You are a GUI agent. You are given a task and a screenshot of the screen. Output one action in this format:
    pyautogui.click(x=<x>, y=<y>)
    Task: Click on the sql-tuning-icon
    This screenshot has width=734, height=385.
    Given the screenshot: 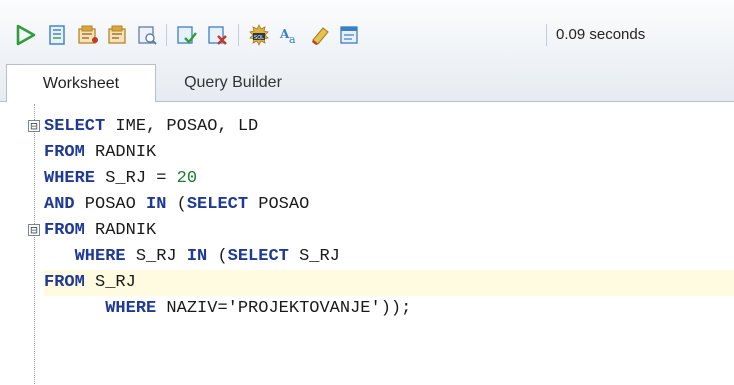 What is the action you would take?
    pyautogui.click(x=147, y=35)
    